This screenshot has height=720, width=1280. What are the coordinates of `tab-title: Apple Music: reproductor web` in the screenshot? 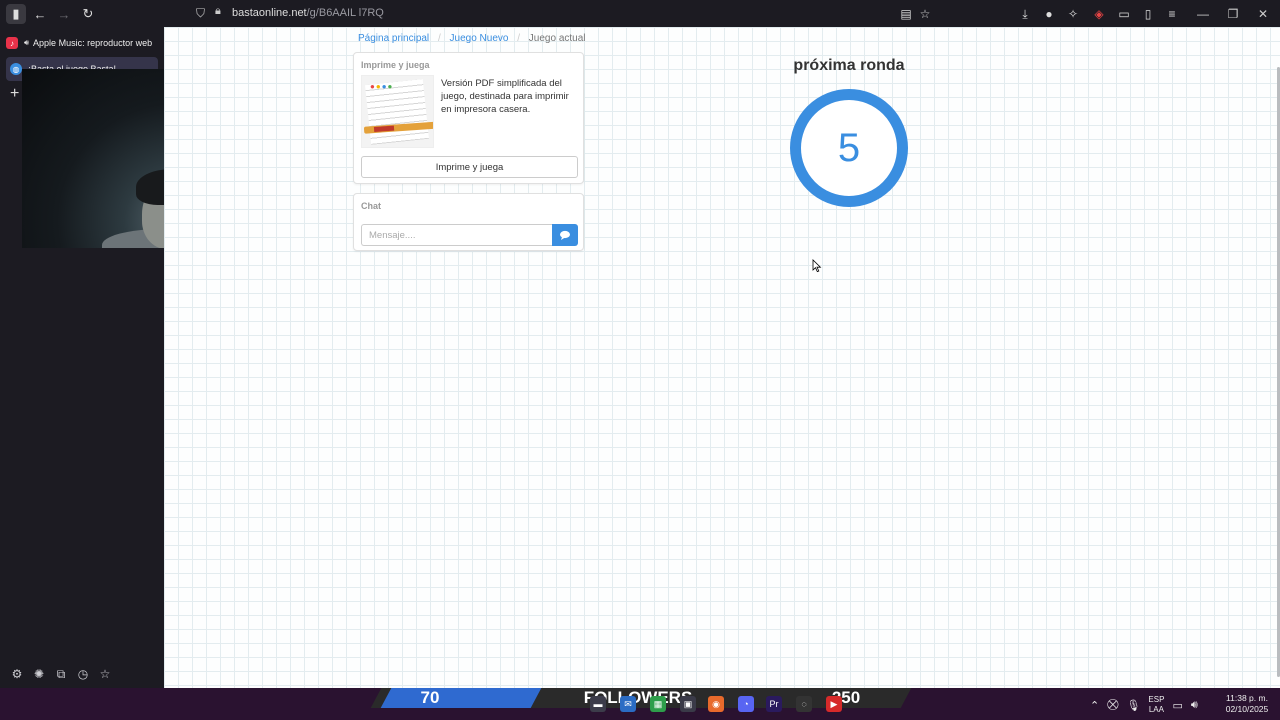 It's located at (93, 43).